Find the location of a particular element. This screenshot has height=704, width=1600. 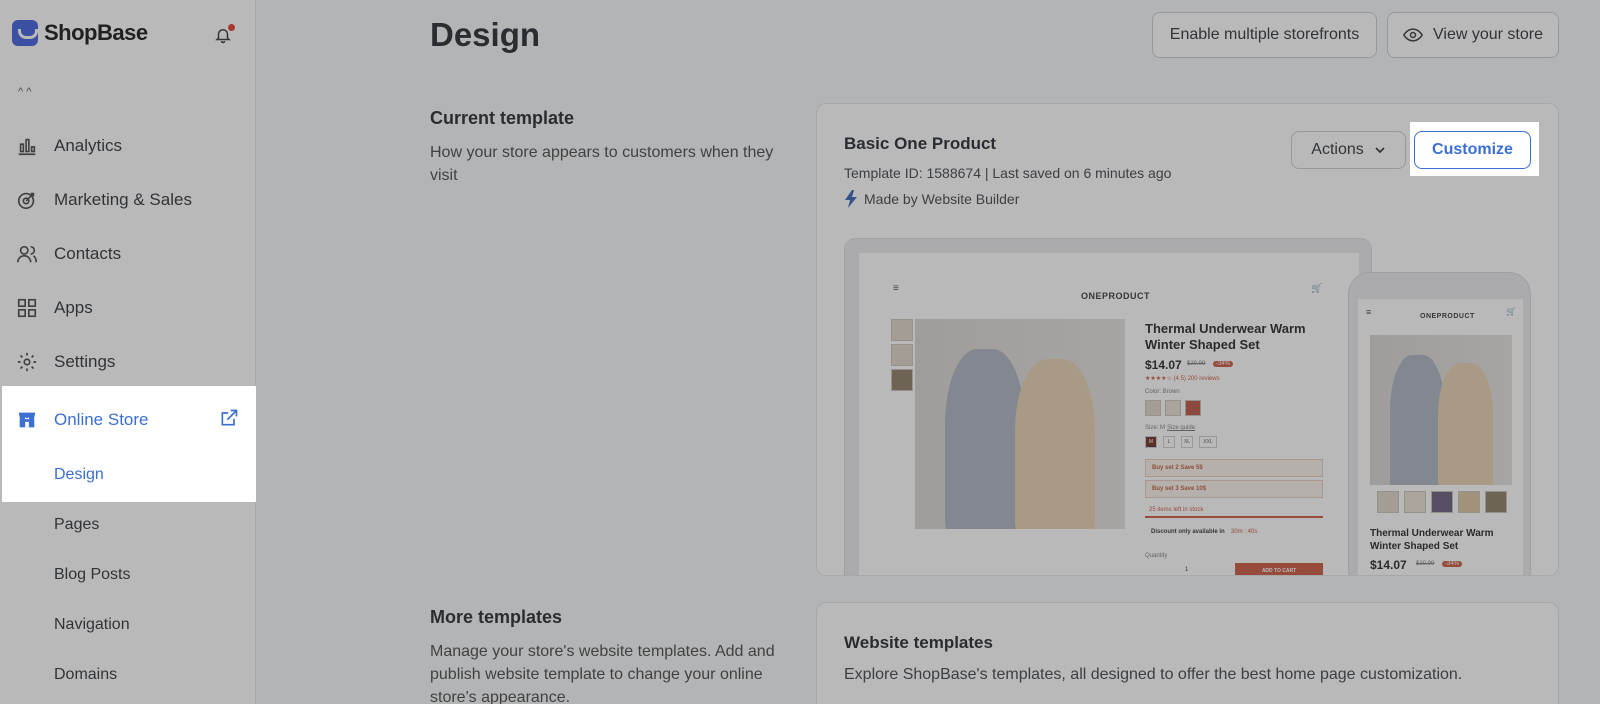

mobile-discount-badge: -34% is located at coordinates (1452, 564).